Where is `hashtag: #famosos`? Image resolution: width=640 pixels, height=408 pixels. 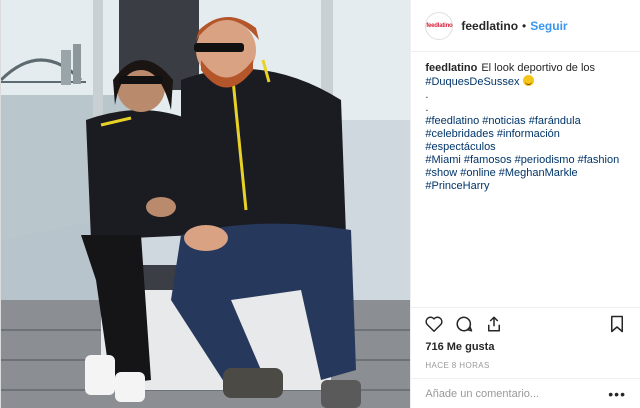
hashtag: #famosos is located at coordinates (488, 160).